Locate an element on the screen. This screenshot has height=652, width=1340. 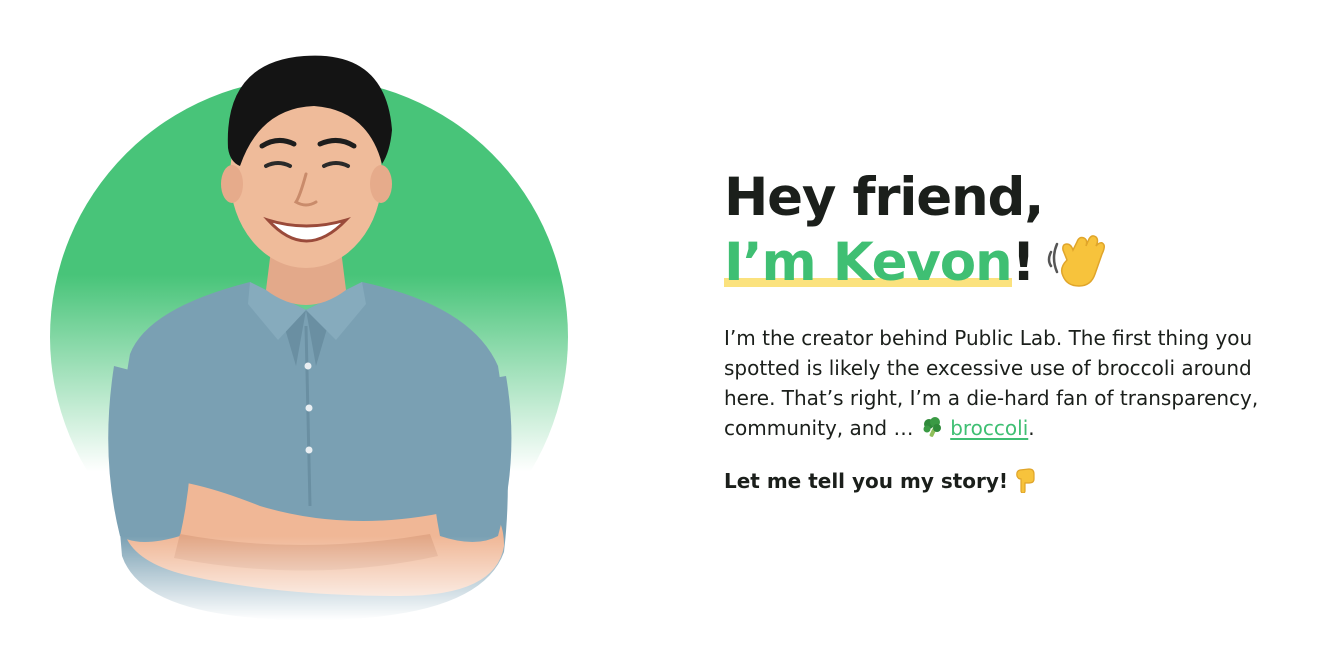
headline-name-line: I’m Kevon! is located at coordinates (1004, 262).